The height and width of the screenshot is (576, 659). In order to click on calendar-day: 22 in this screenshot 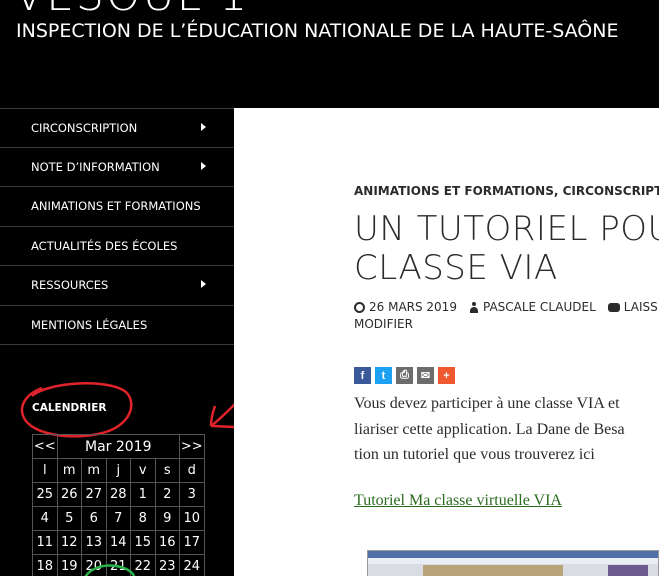, I will do `click(143, 565)`.